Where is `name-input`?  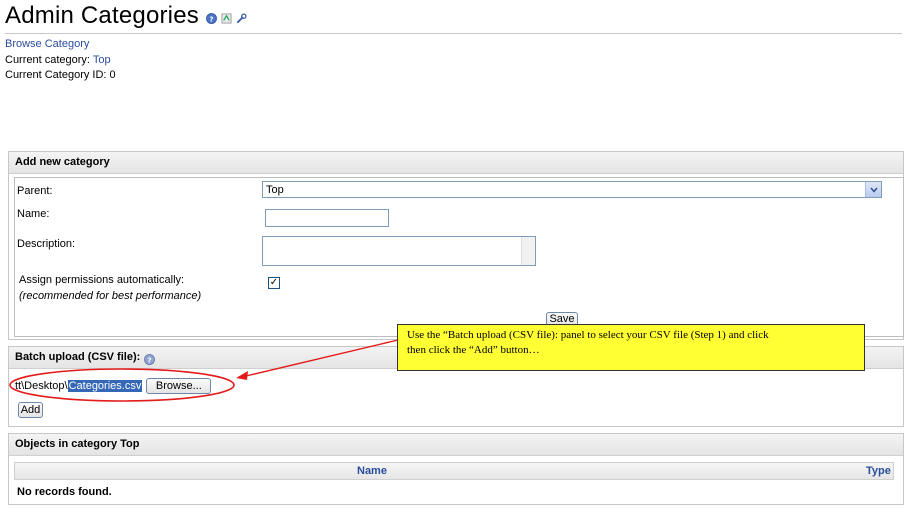
name-input is located at coordinates (327, 218).